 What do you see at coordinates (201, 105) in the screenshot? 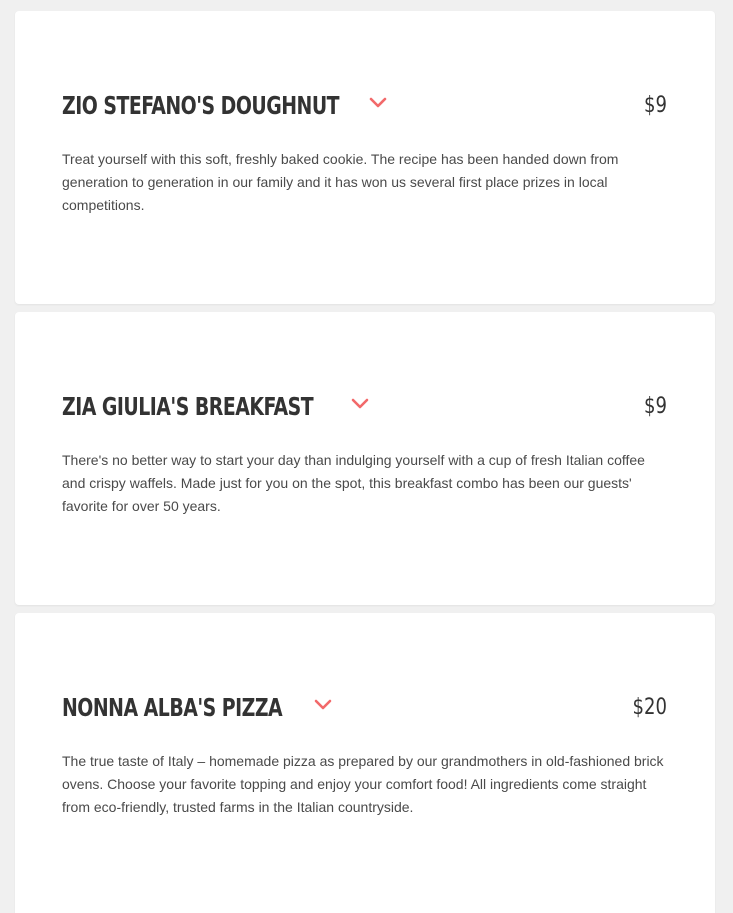
I see `menu-item-title: ZIO STEFANO'S DOUGHNUT` at bounding box center [201, 105].